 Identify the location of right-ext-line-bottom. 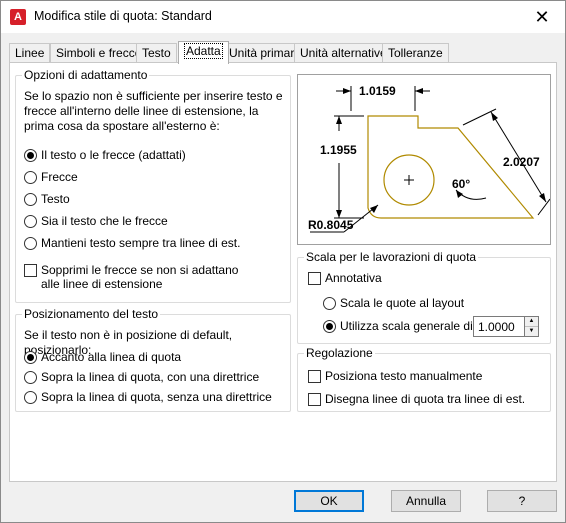
(544, 207).